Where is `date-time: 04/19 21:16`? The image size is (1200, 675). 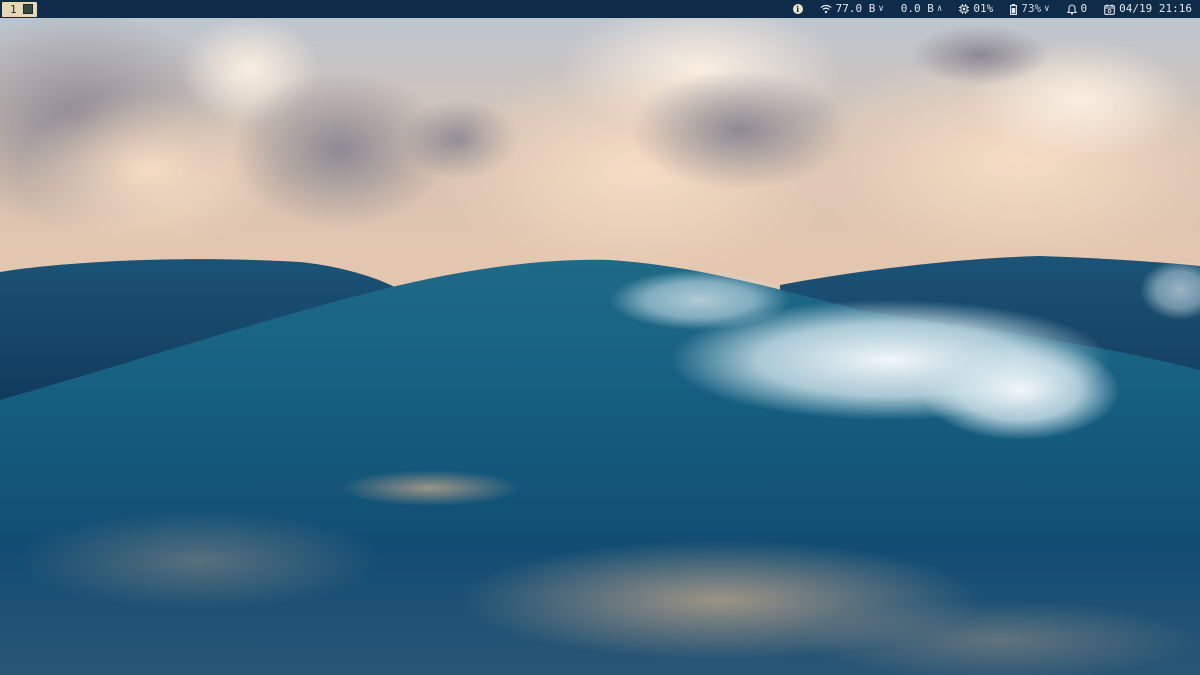
date-time: 04/19 21:16 is located at coordinates (1155, 8).